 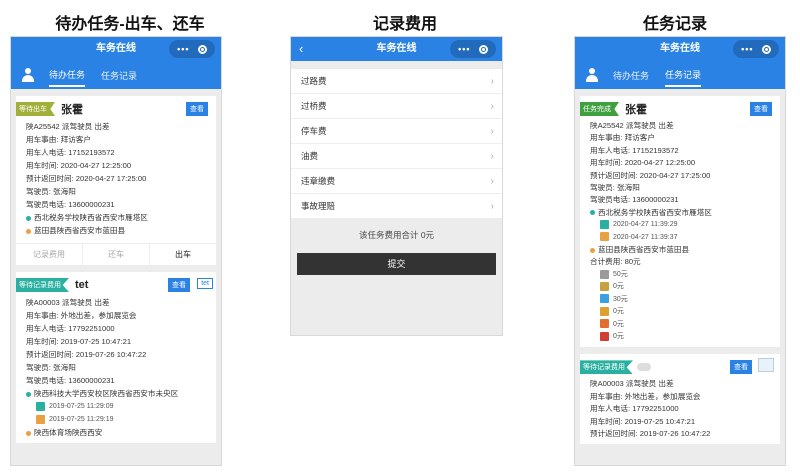 What do you see at coordinates (35, 109) in the screenshot?
I see `status-badge: 等待出车` at bounding box center [35, 109].